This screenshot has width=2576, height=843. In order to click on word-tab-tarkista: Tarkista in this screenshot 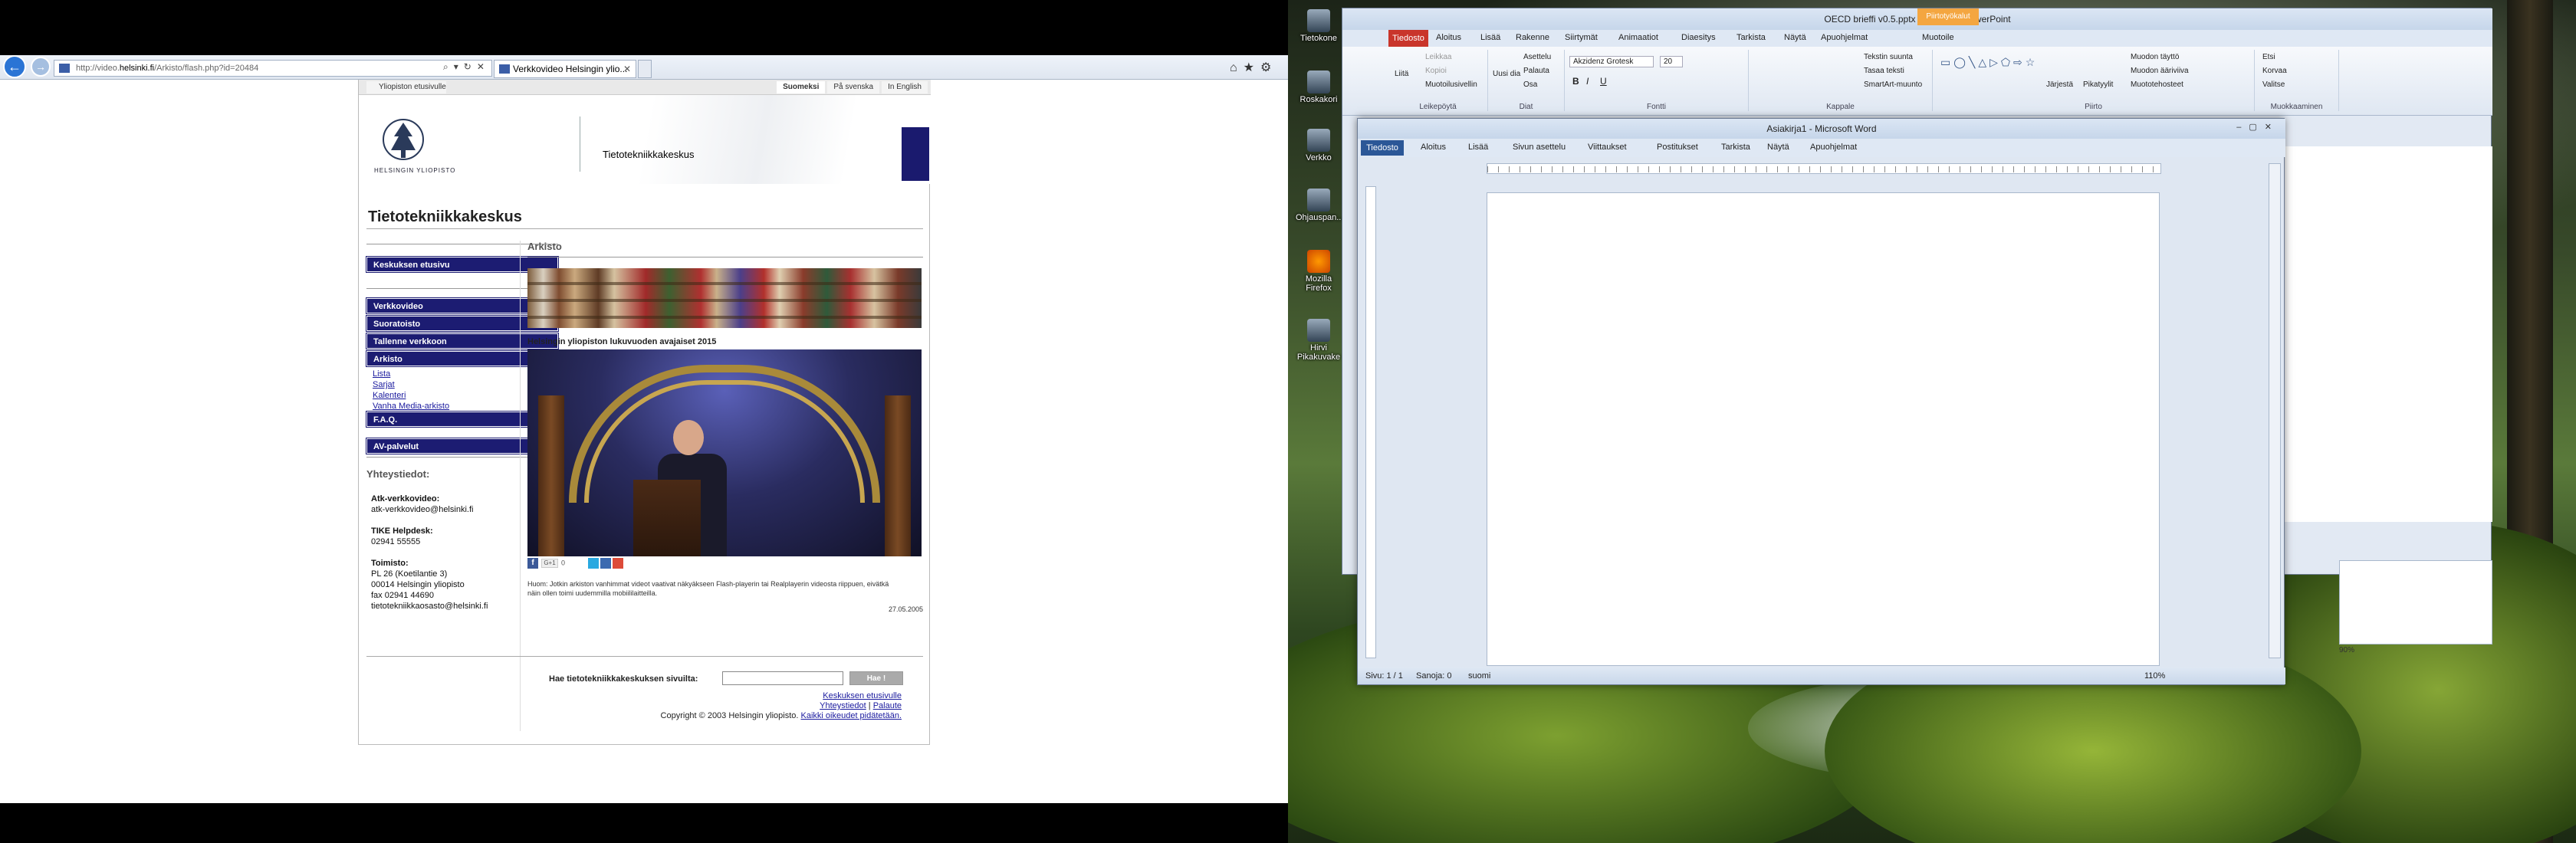, I will do `click(1735, 147)`.